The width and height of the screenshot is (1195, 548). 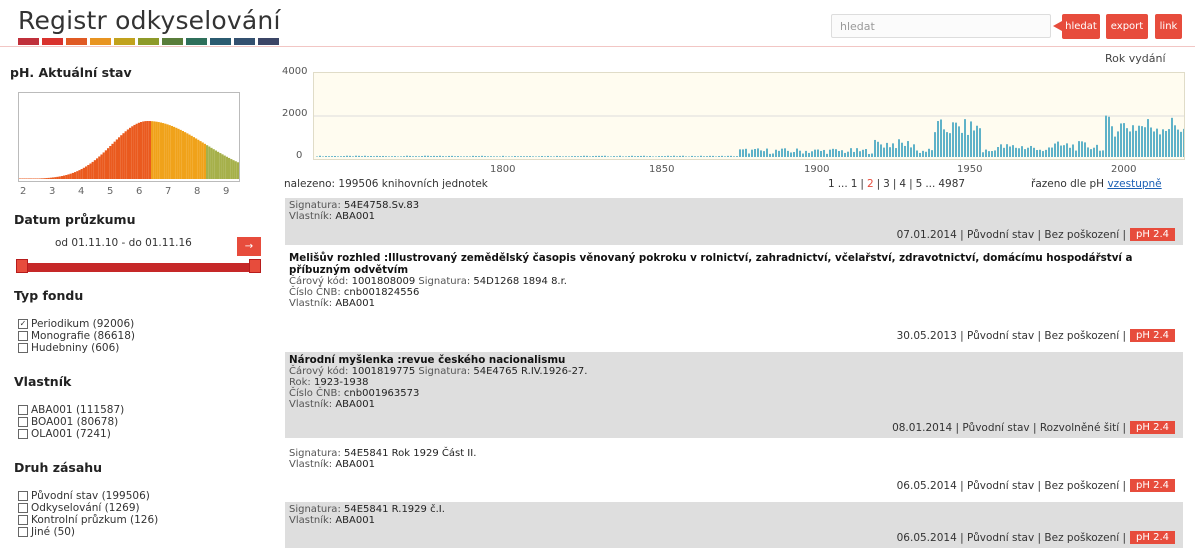 What do you see at coordinates (88, 508) in the screenshot?
I see `filter-option: Odkyselování (1269)` at bounding box center [88, 508].